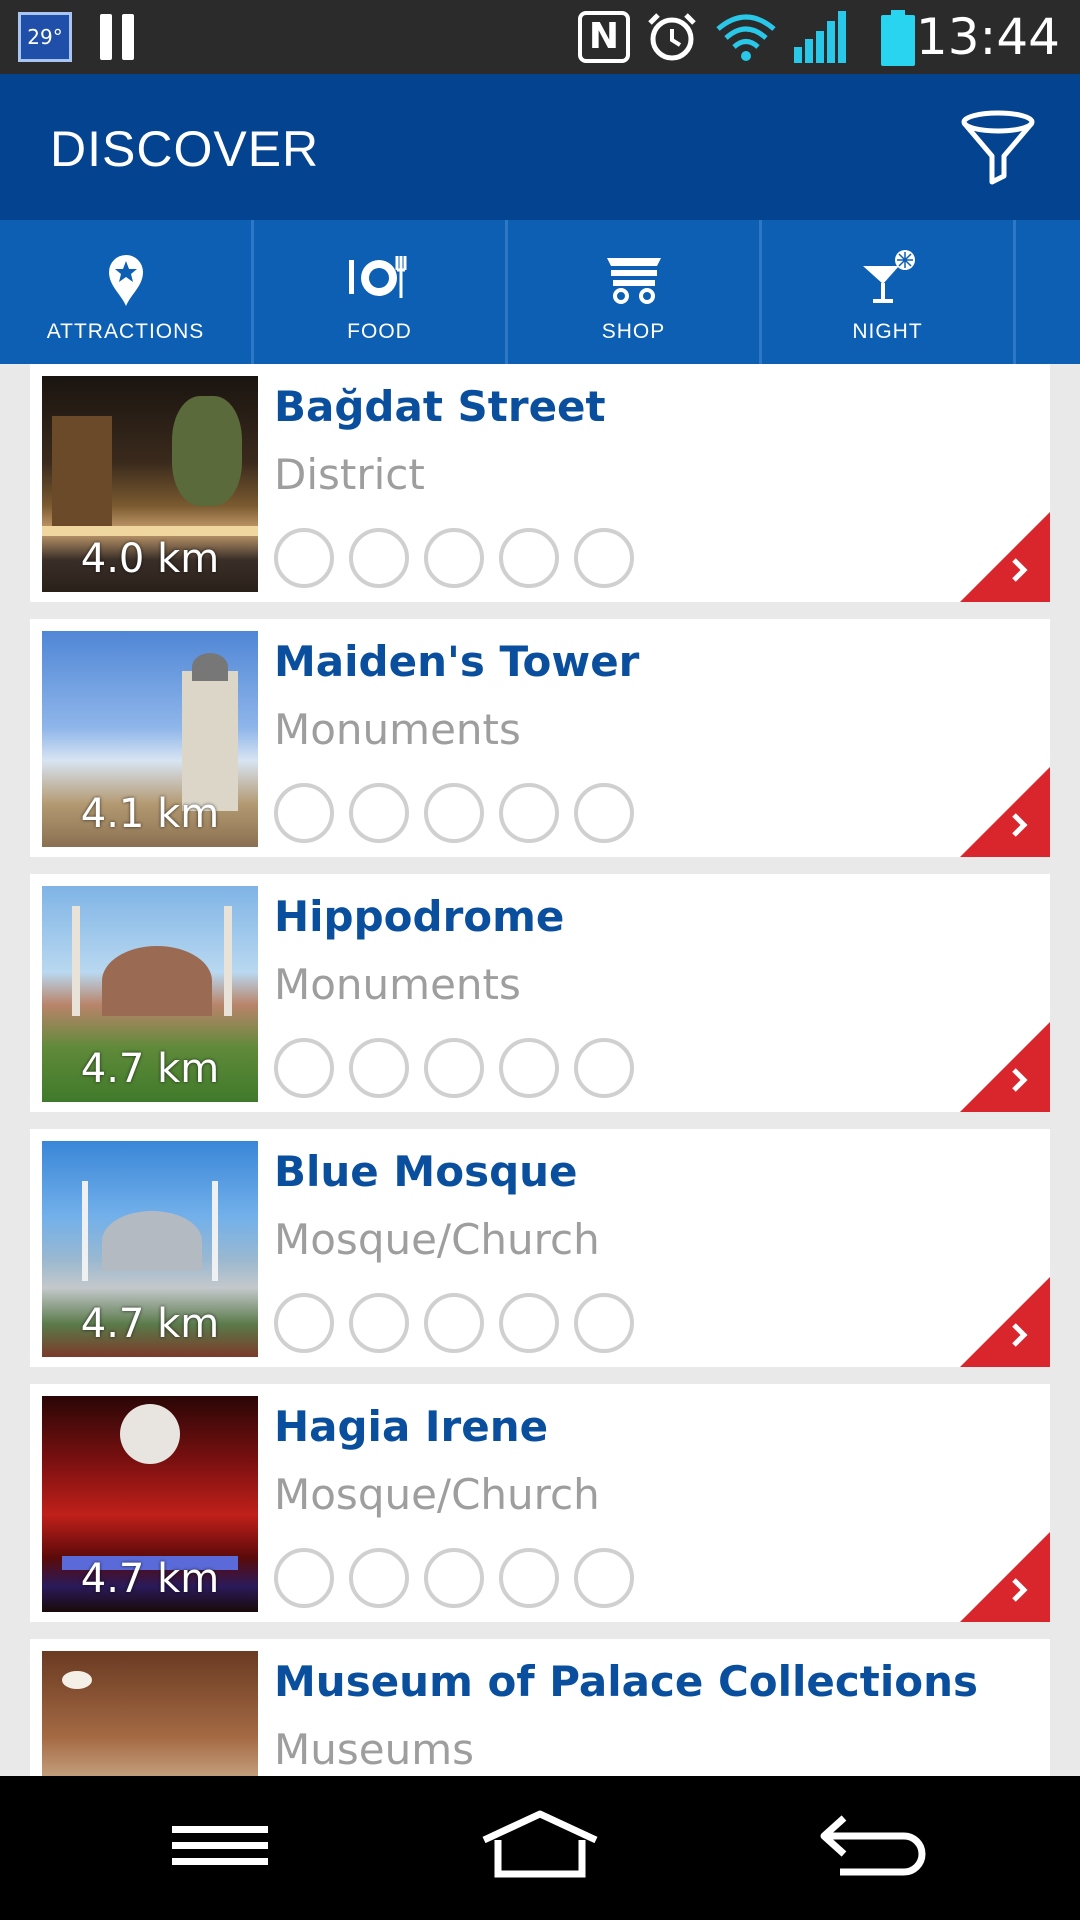  I want to click on tab-label: ATTRACTIONS, so click(125, 331).